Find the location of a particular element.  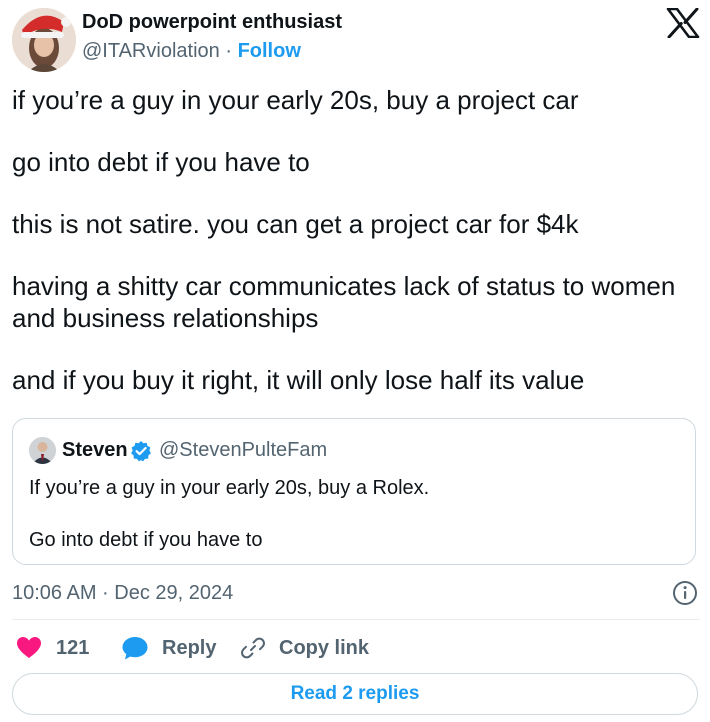

follow-button: Follow is located at coordinates (269, 51).